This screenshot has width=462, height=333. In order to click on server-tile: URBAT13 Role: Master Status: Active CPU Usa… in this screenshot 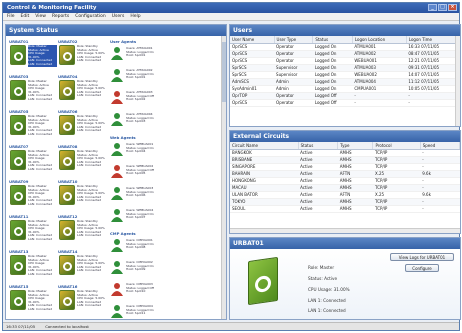, I will do `click(33, 267)`.